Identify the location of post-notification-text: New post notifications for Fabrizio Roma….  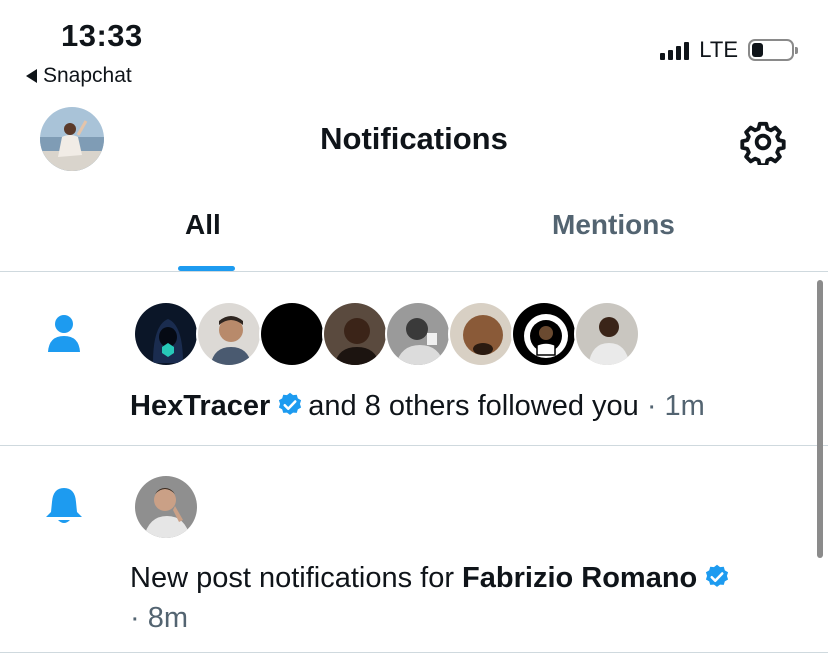
(470, 598).